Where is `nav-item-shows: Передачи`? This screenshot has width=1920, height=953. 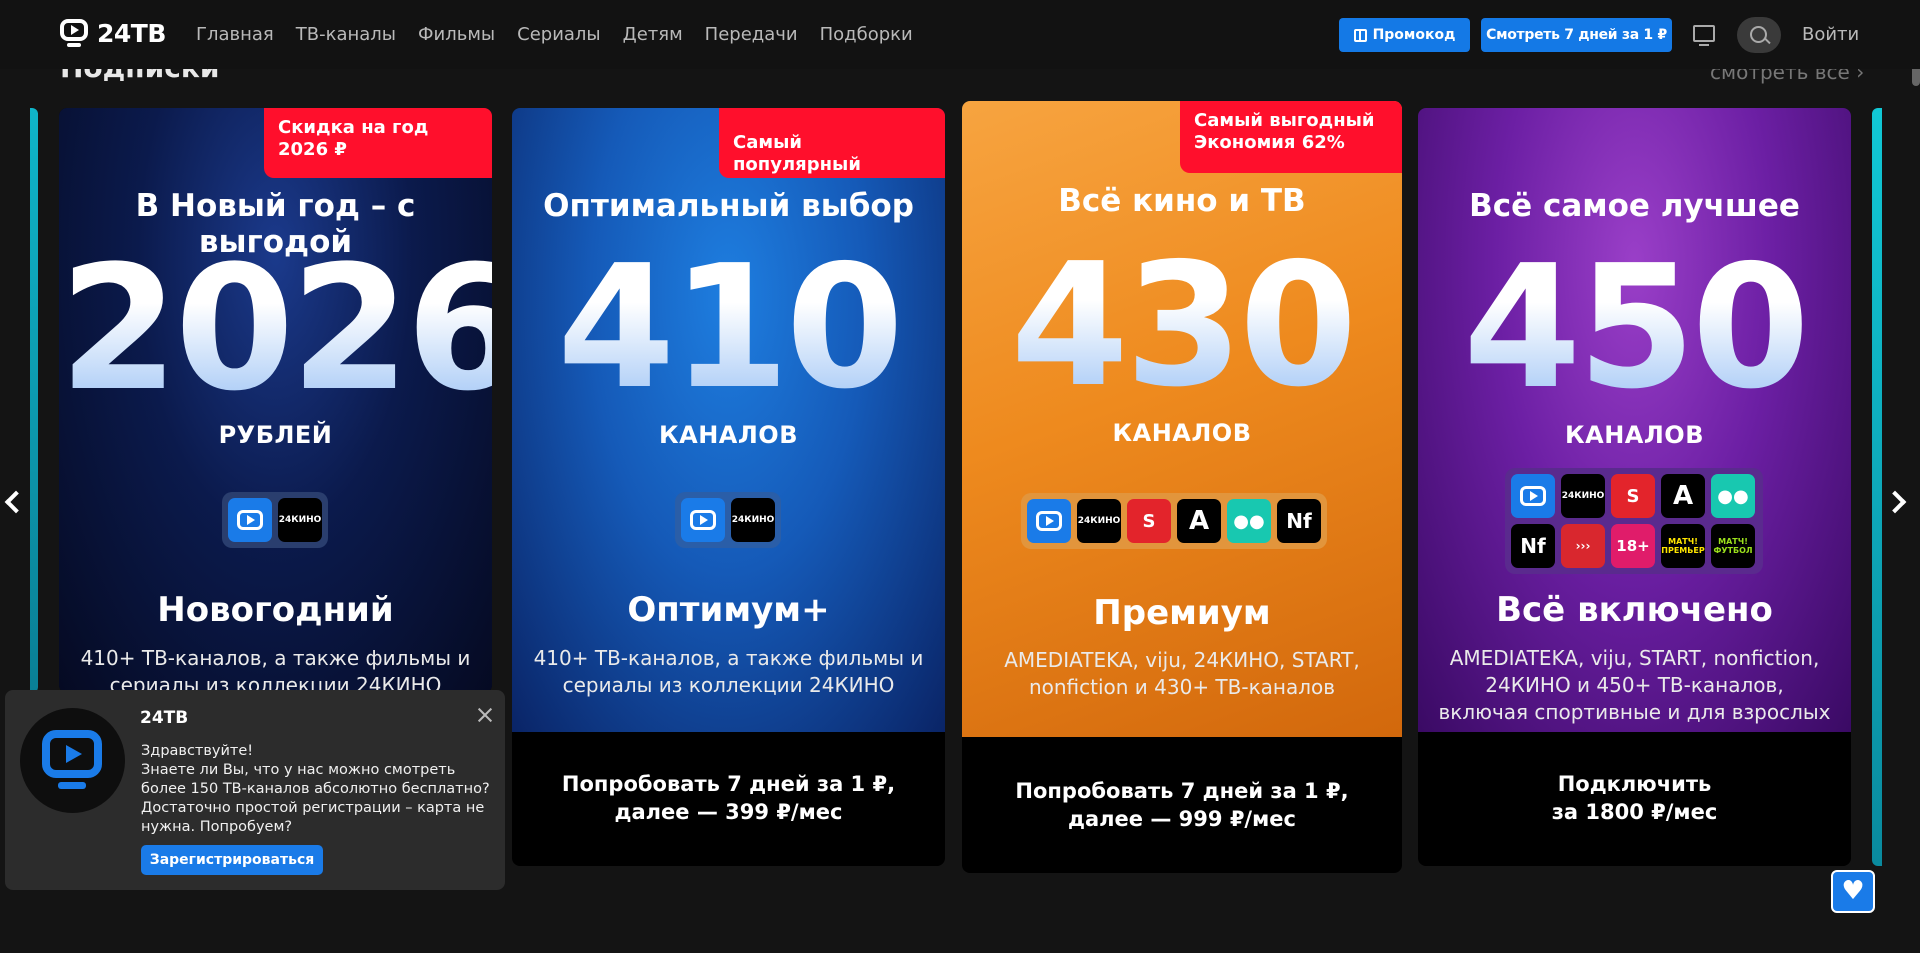 nav-item-shows: Передачи is located at coordinates (751, 34).